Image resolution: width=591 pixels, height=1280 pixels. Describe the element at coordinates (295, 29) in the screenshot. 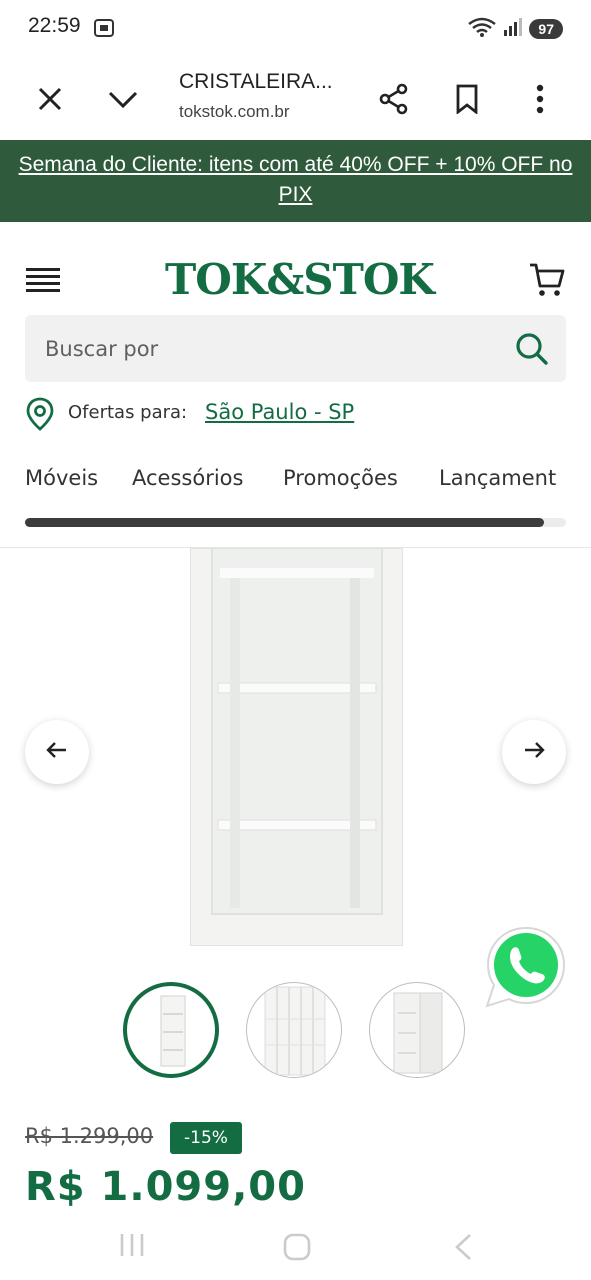

I see `status-bar: 22:59 97` at that location.